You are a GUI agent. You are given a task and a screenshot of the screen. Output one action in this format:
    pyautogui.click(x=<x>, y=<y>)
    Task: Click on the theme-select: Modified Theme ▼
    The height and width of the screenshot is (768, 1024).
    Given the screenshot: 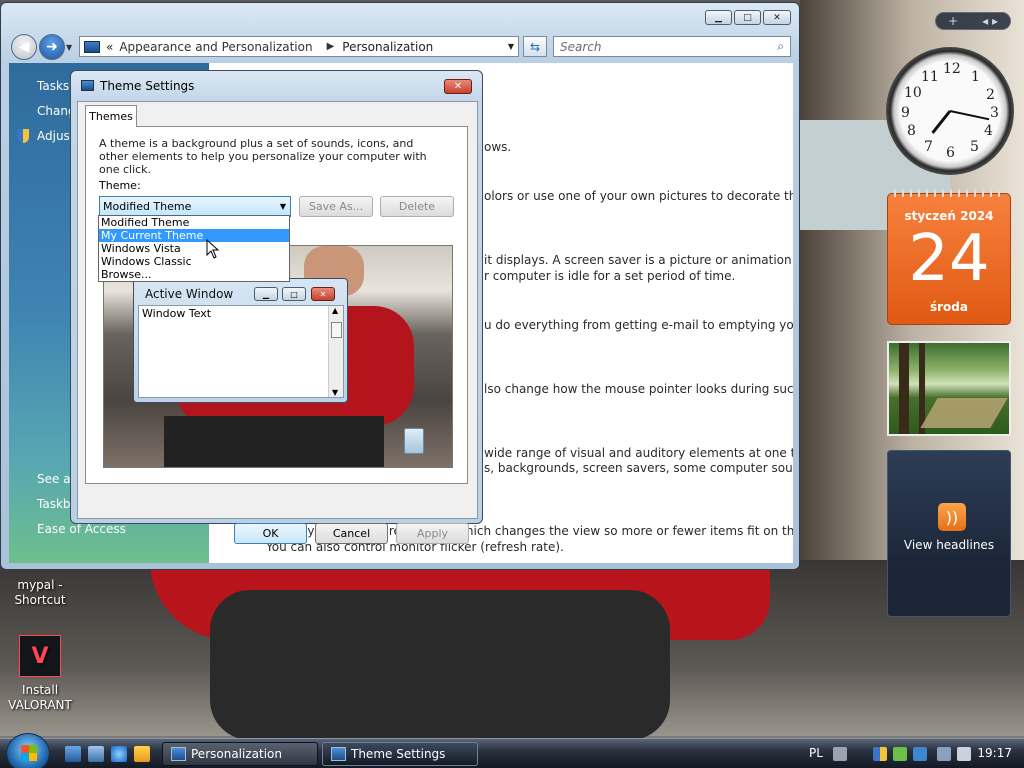 What is the action you would take?
    pyautogui.click(x=195, y=206)
    